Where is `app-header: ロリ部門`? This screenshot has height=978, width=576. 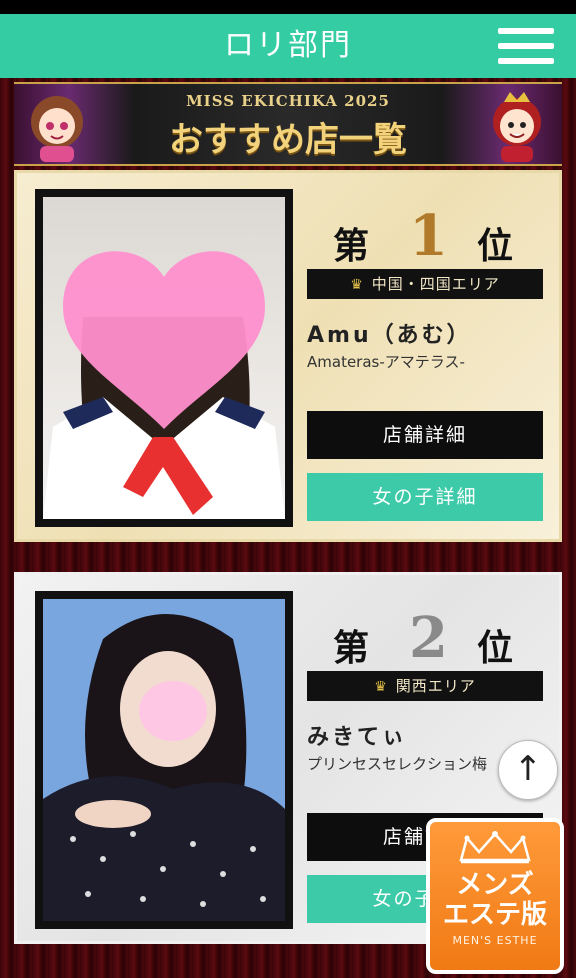
app-header: ロリ部門 is located at coordinates (288, 46).